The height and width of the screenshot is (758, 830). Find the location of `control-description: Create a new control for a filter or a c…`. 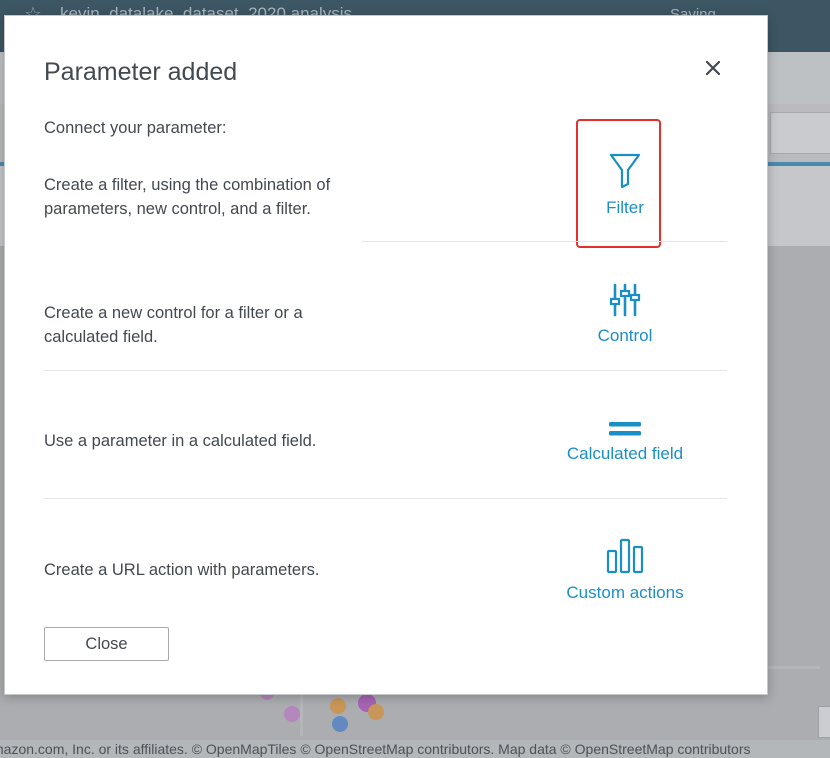

control-description: Create a new control for a filter or a c… is located at coordinates (173, 325).